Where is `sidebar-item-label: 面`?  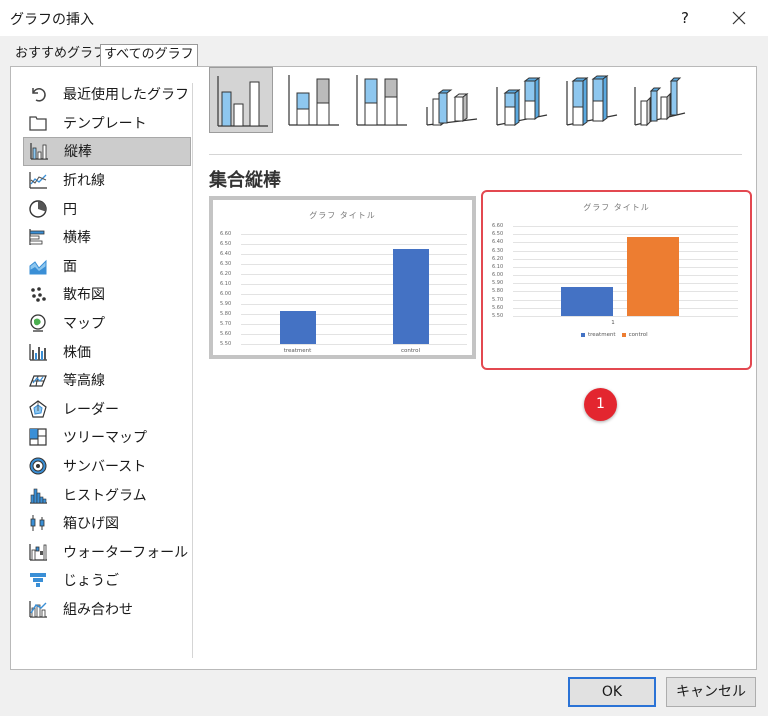 sidebar-item-label: 面 is located at coordinates (70, 266).